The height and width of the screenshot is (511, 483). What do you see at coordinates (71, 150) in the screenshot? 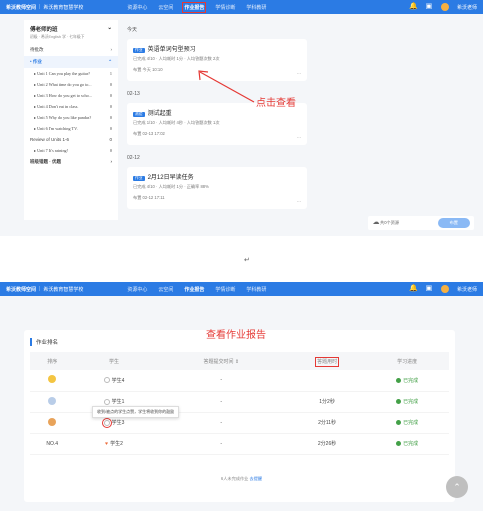
I see `sidebar-item-unit: ▸ Unit 7 It's raining! 0` at bounding box center [71, 150].